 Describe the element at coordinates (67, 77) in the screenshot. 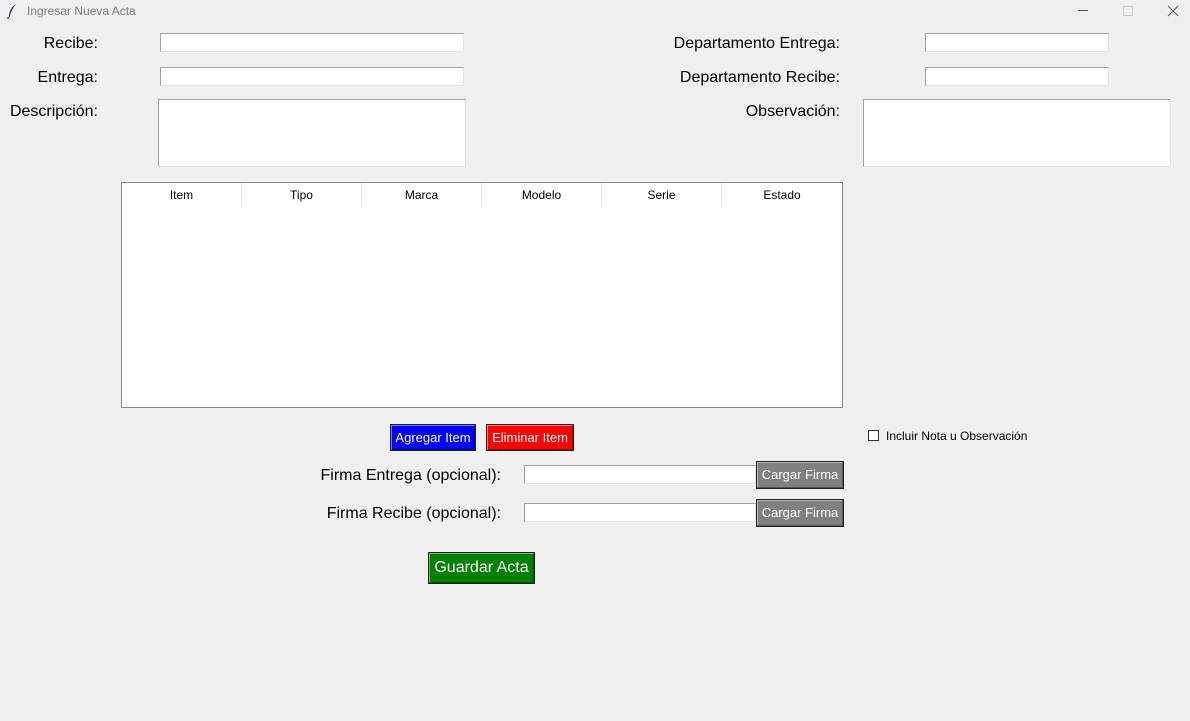

I see `entrega-label: Entrega:` at that location.